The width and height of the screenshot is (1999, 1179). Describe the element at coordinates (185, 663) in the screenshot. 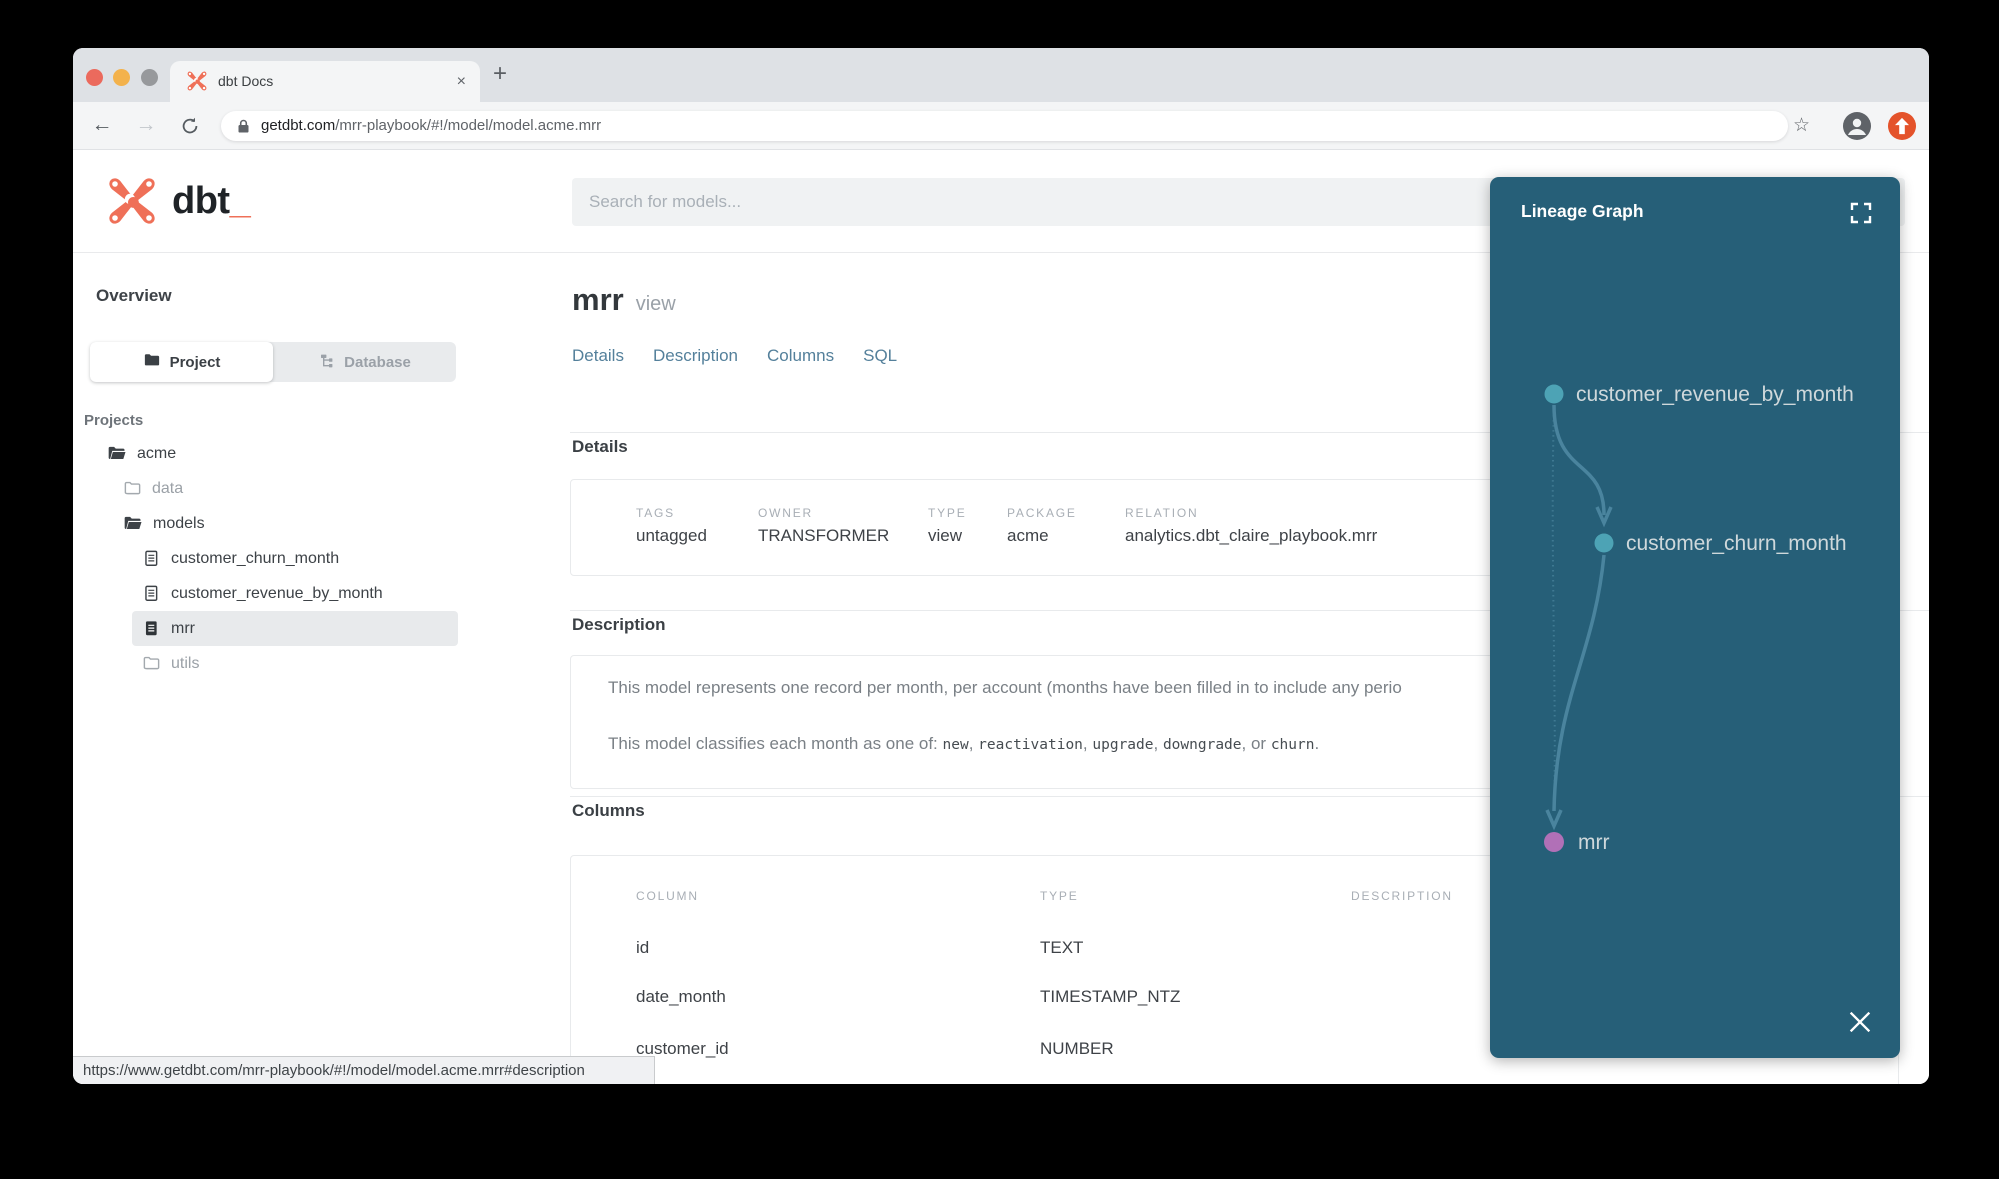

I see `tree-item-label: utils` at that location.